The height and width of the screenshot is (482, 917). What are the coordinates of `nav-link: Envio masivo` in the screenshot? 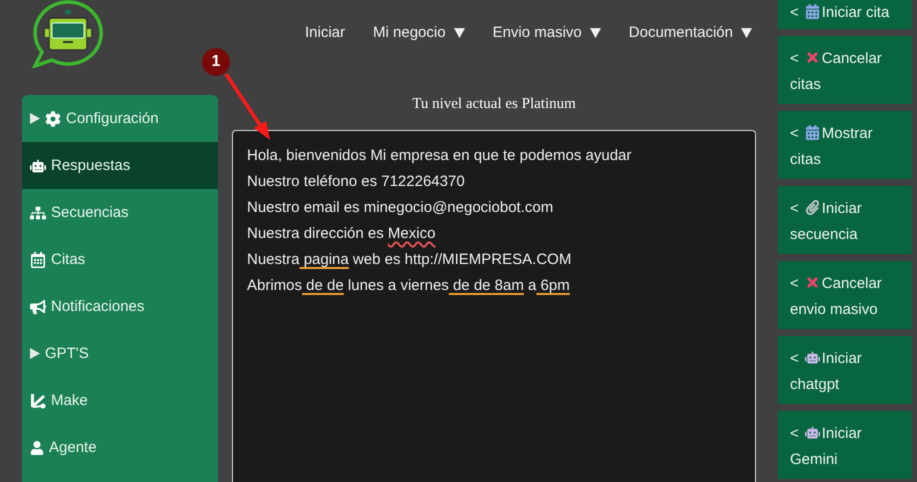 It's located at (546, 32).